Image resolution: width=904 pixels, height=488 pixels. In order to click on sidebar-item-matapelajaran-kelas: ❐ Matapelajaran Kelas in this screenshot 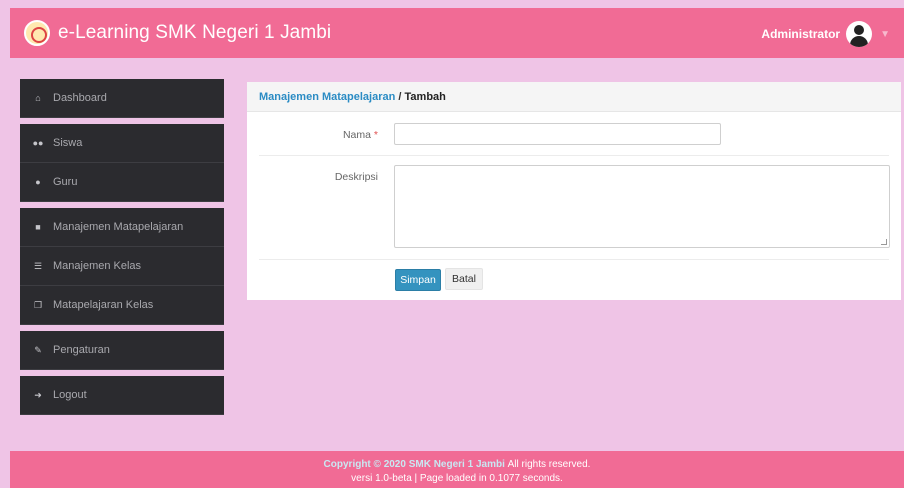, I will do `click(122, 305)`.